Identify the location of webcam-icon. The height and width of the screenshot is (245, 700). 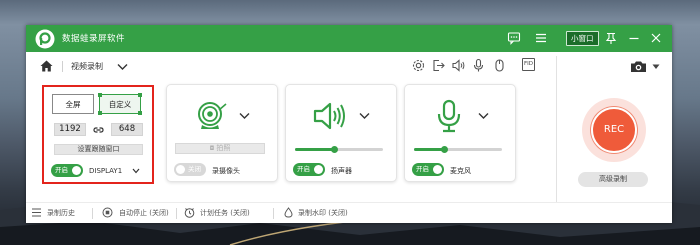
(211, 116).